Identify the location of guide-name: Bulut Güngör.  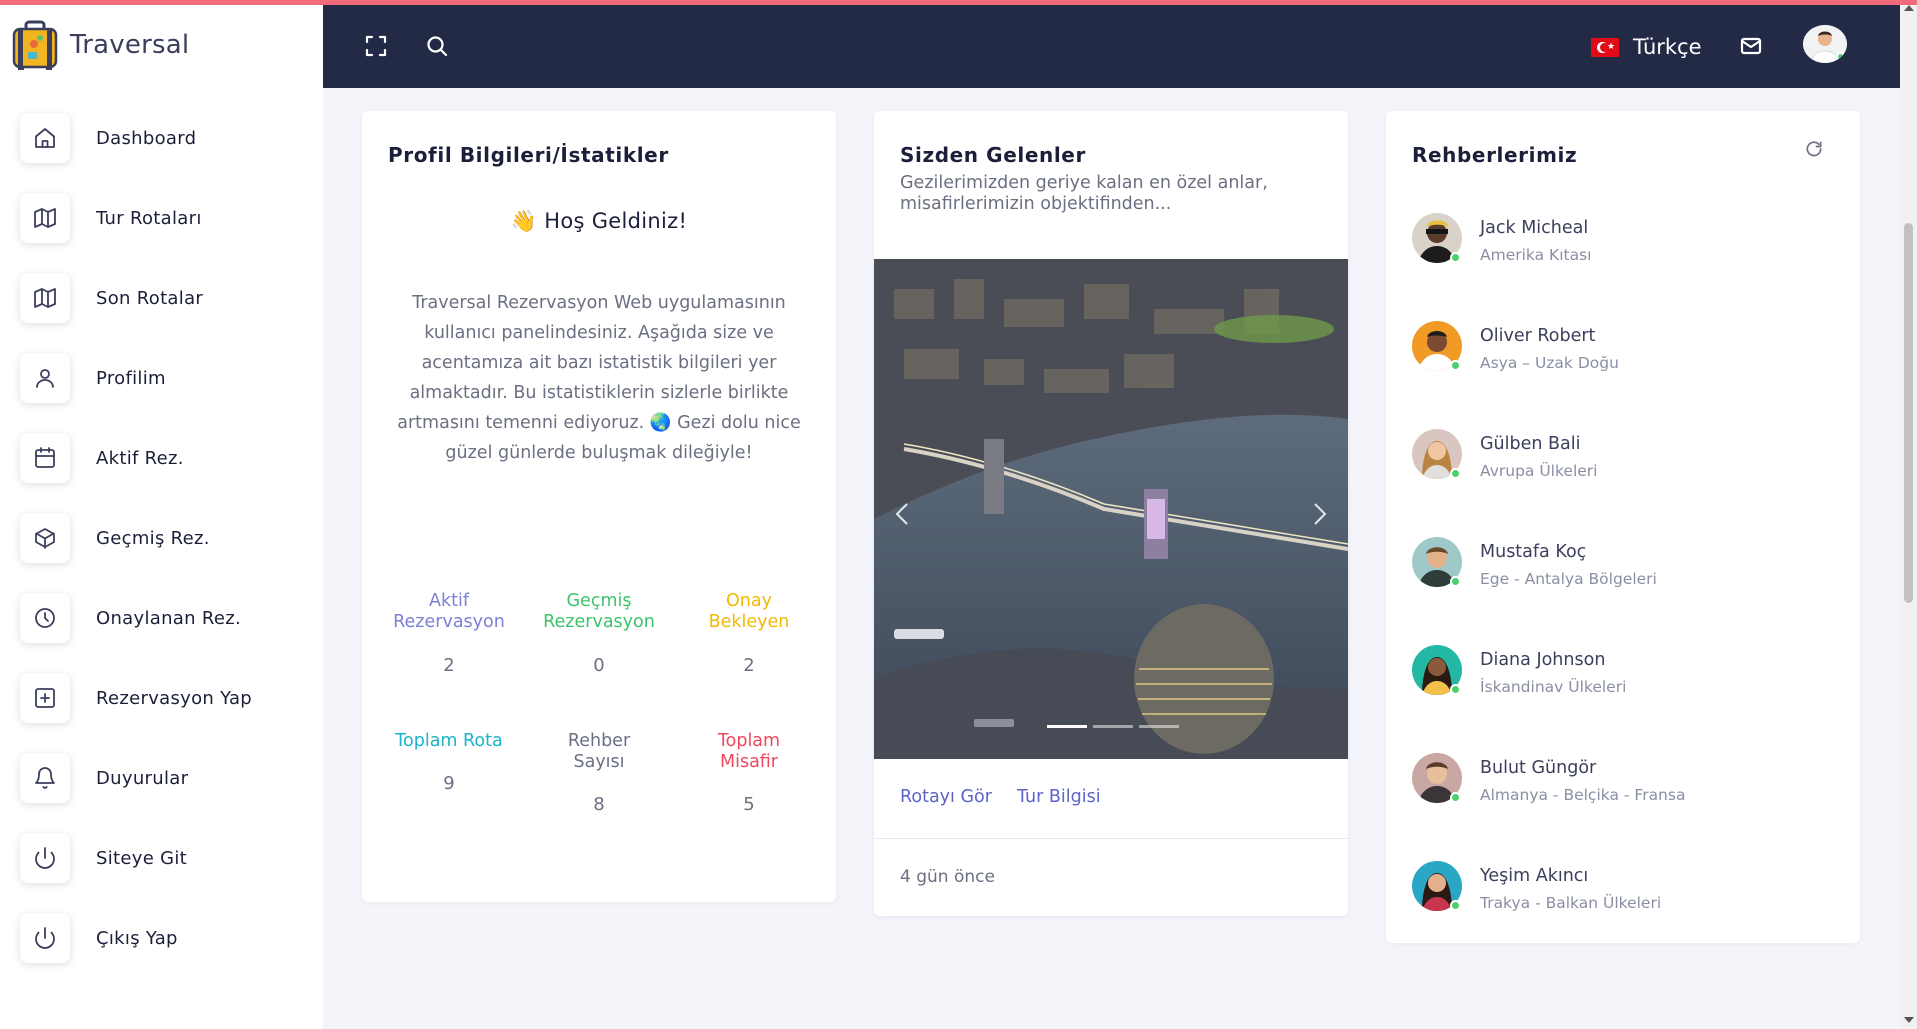
(1538, 768).